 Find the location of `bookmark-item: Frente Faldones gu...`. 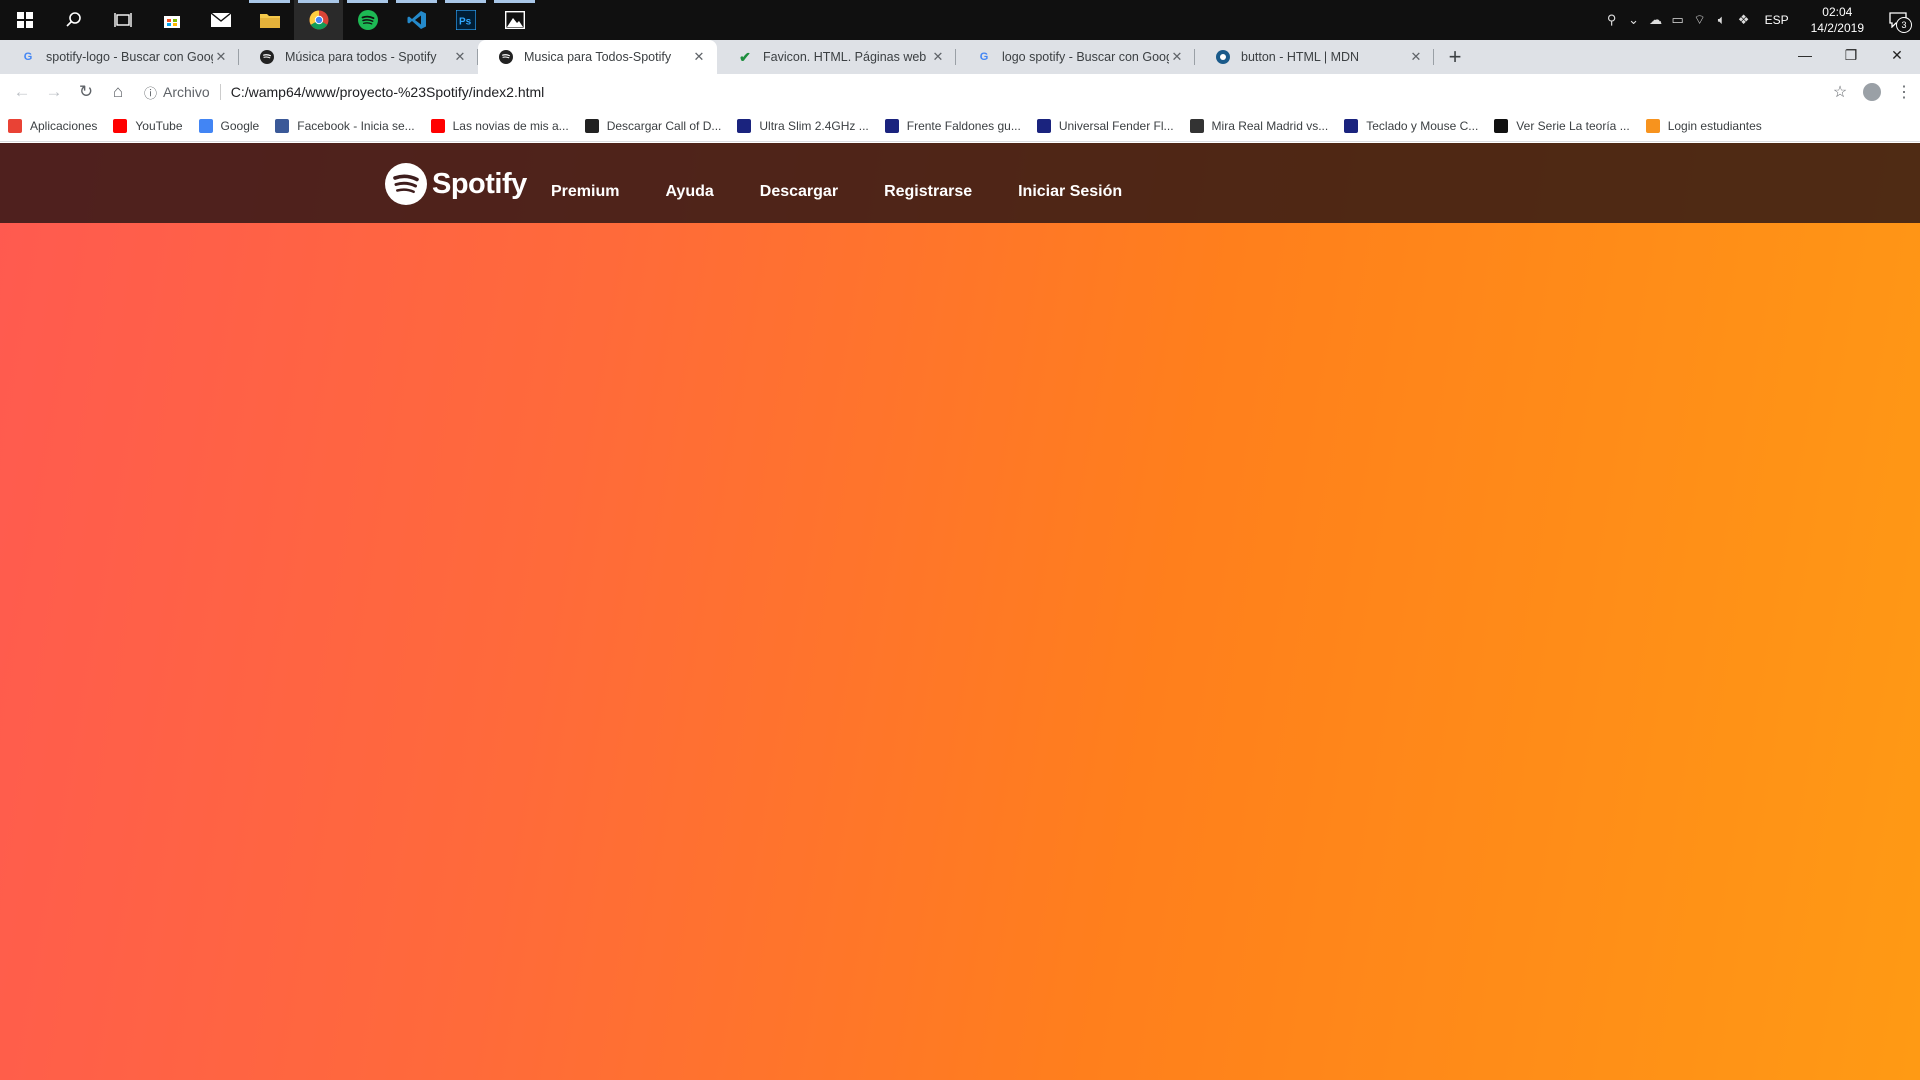

bookmark-item: Frente Faldones gu... is located at coordinates (952, 125).